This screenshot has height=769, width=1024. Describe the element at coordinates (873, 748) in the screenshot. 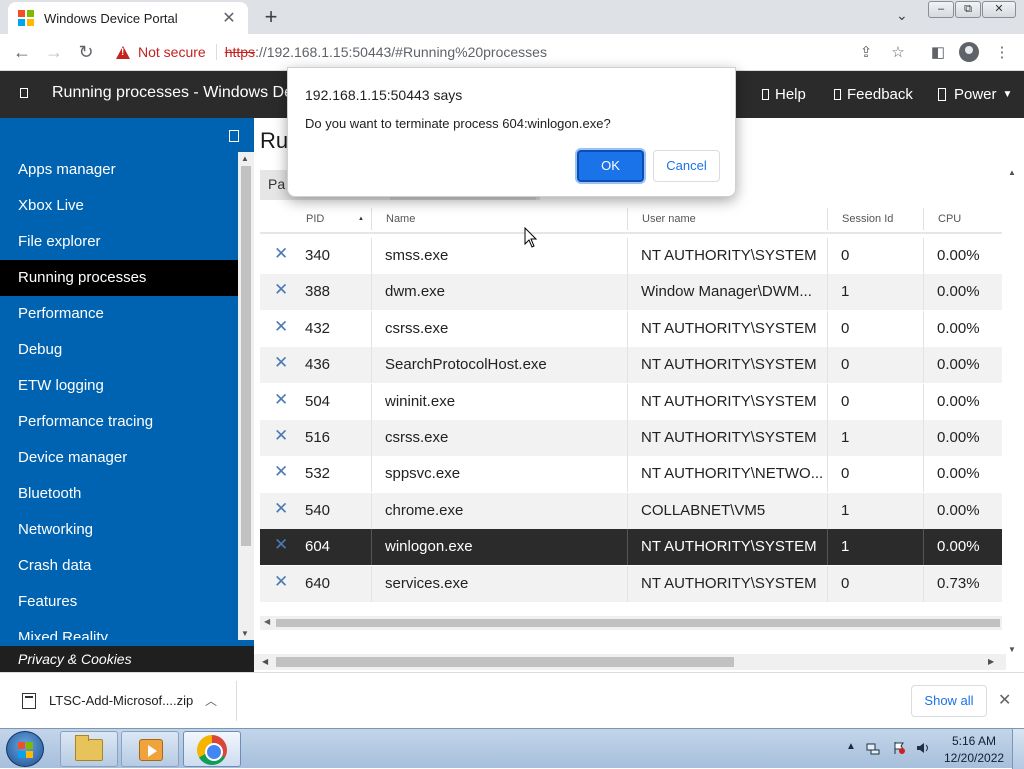

I see `network-icon` at that location.